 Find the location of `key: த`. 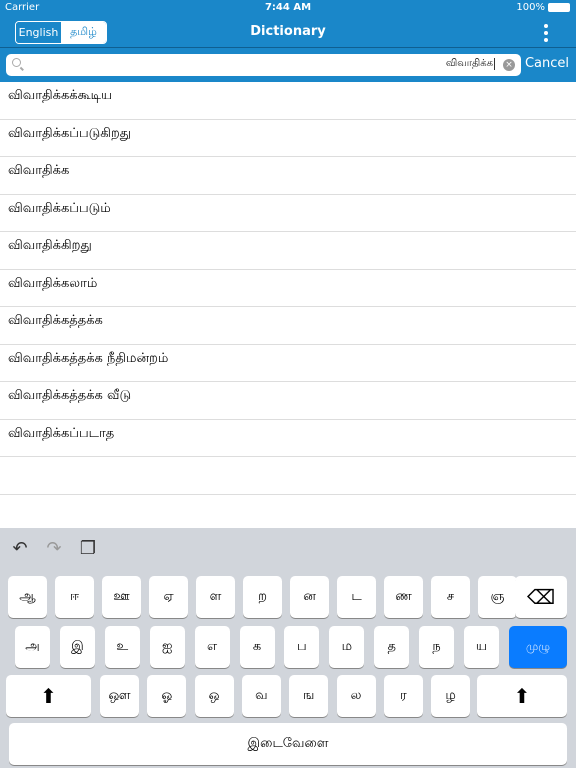

key: த is located at coordinates (392, 647).